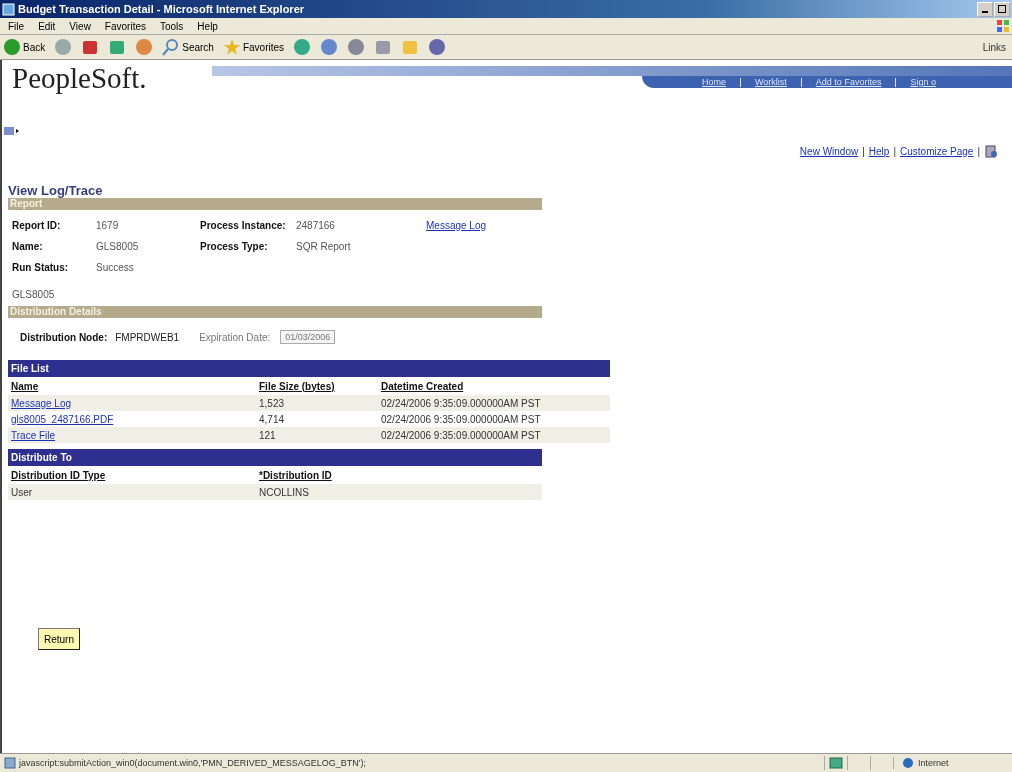 The image size is (1012, 772). I want to click on menu-item: Edit, so click(47, 26).